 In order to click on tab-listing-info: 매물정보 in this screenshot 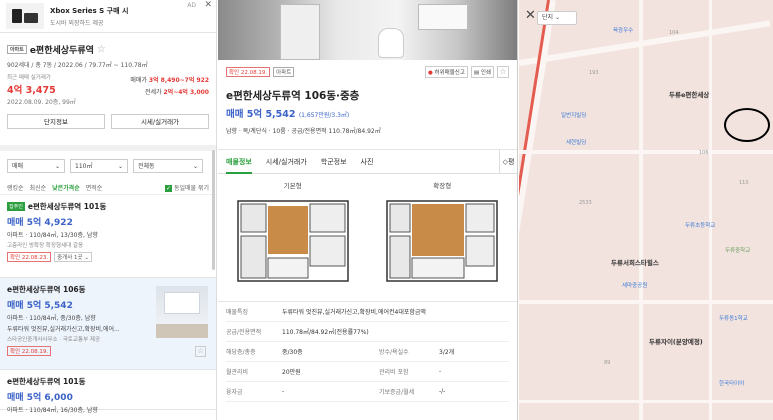, I will do `click(239, 162)`.